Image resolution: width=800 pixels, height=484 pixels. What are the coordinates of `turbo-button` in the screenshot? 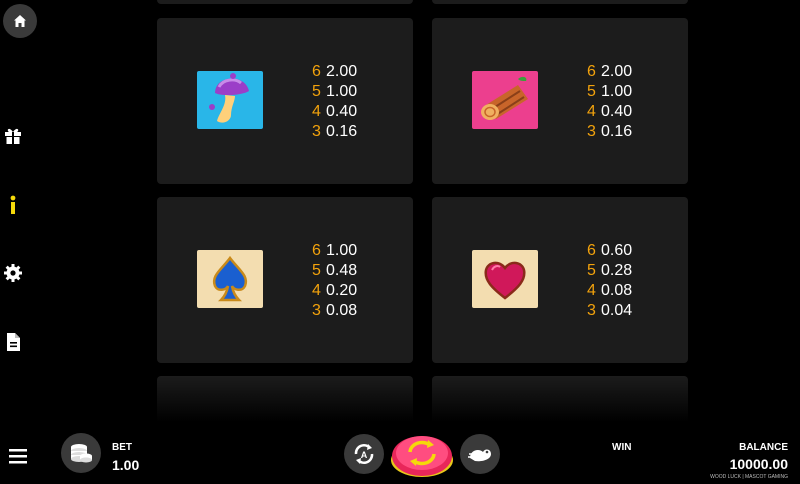 It's located at (480, 454).